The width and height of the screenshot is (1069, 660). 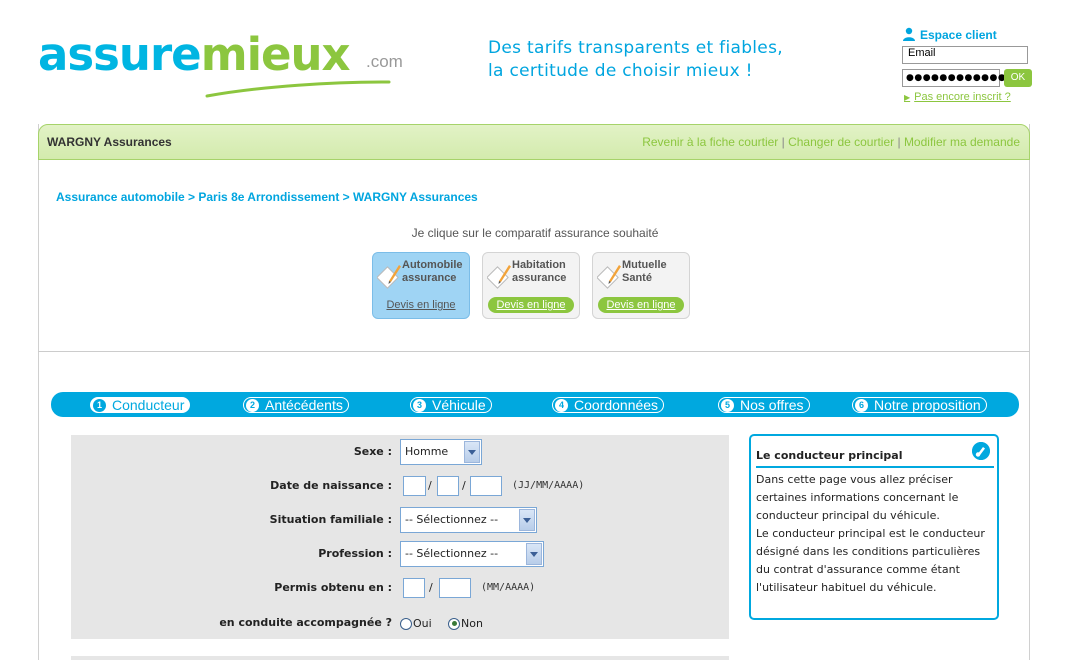 What do you see at coordinates (465, 623) in the screenshot?
I see `conduite-non-radio: Non` at bounding box center [465, 623].